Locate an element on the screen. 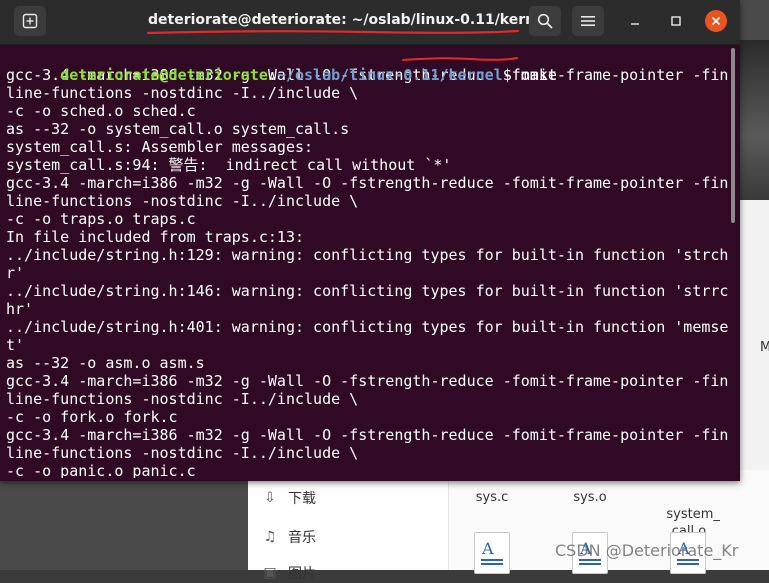 The height and width of the screenshot is (583, 769). output-line: r' is located at coordinates (15, 273).